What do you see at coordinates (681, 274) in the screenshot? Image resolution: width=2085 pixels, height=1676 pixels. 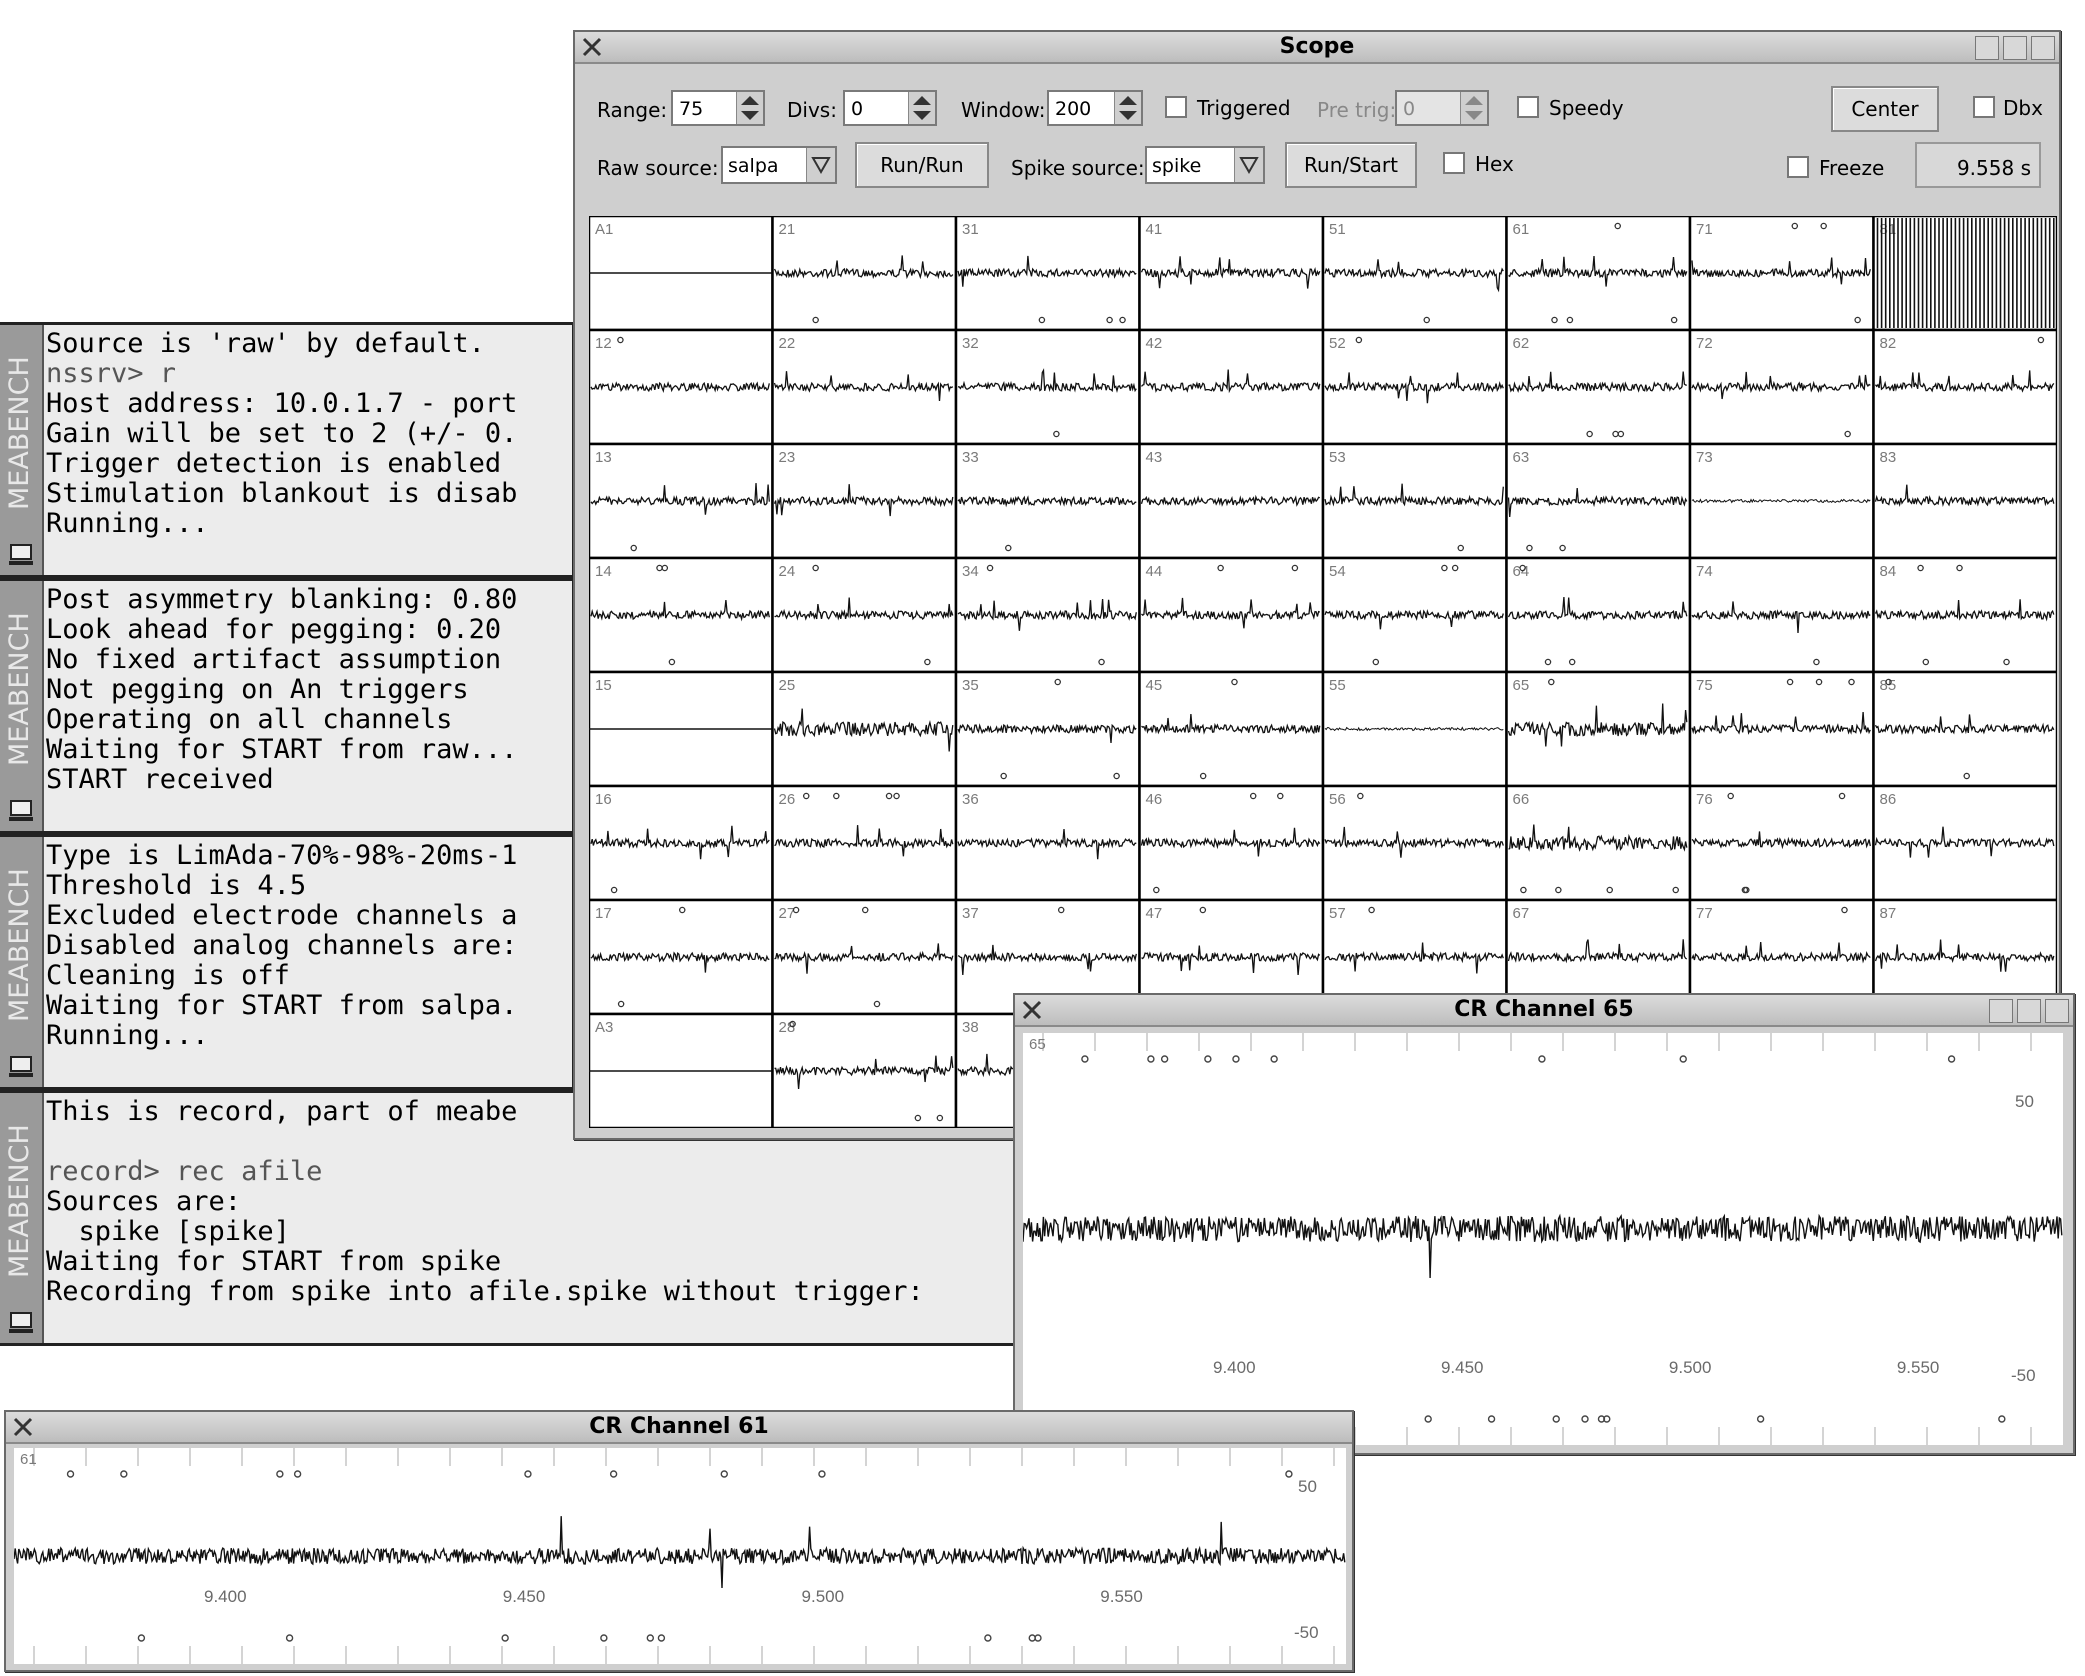 I see `channel-cell: A1` at bounding box center [681, 274].